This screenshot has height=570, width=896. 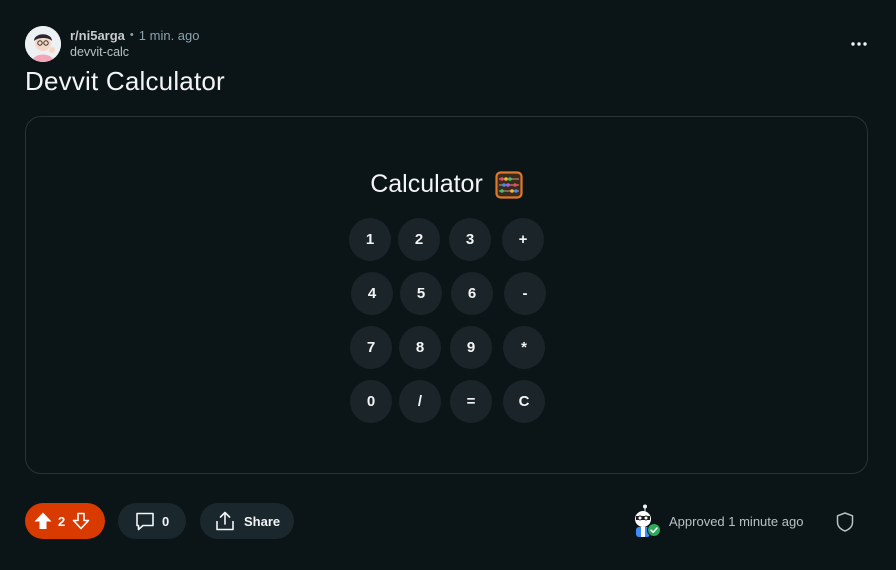 I want to click on comment-icon, so click(x=145, y=521).